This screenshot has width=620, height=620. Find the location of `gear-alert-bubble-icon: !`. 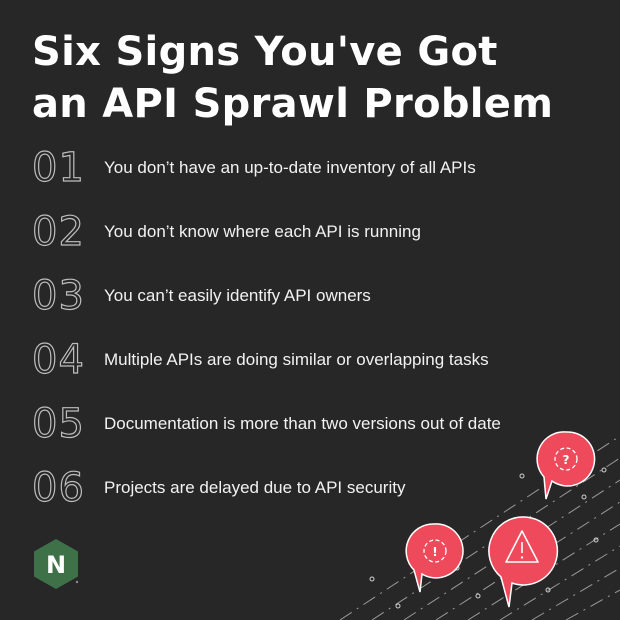

gear-alert-bubble-icon: ! is located at coordinates (434, 558).